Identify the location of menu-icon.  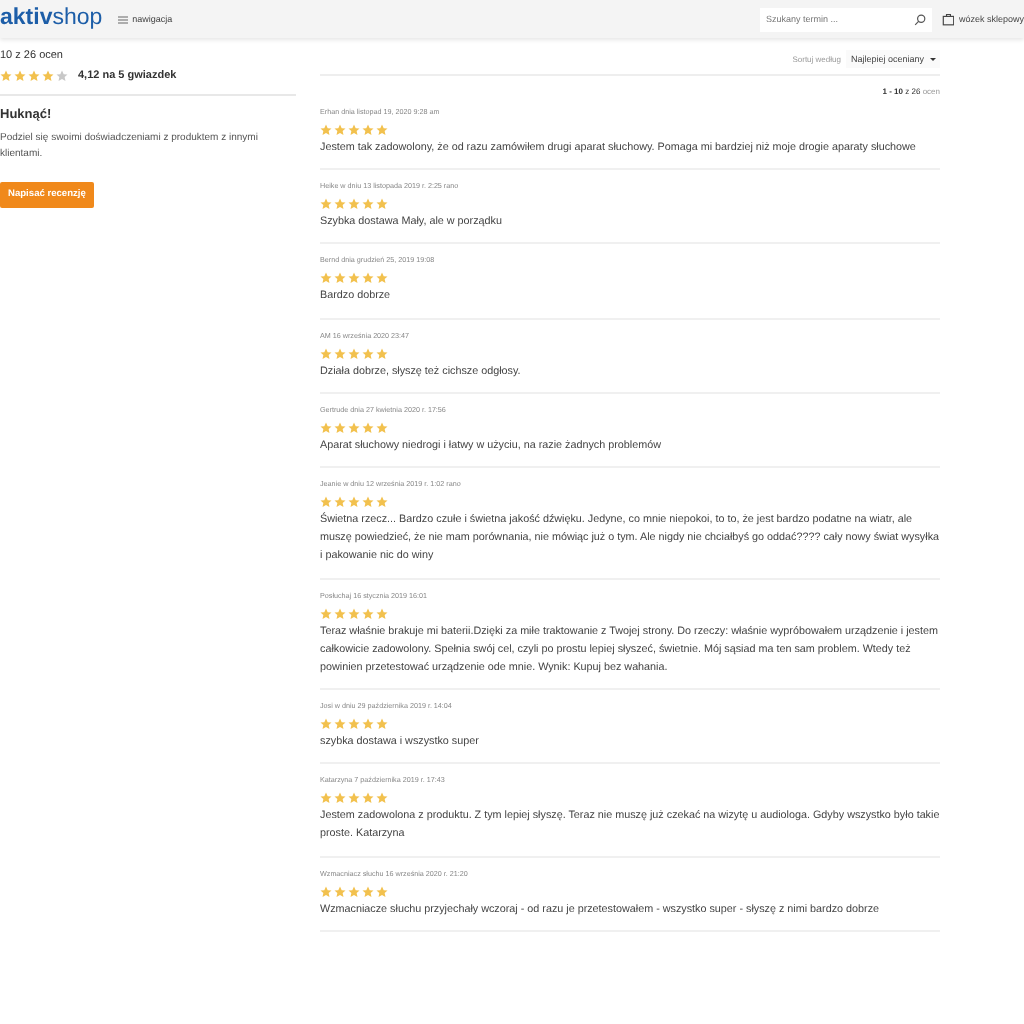
(123, 19).